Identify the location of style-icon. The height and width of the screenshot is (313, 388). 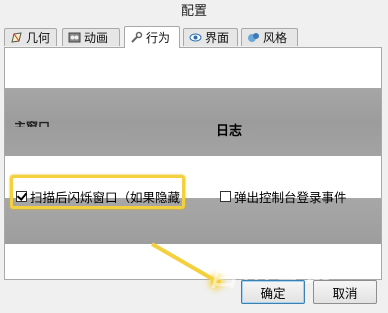
(253, 37).